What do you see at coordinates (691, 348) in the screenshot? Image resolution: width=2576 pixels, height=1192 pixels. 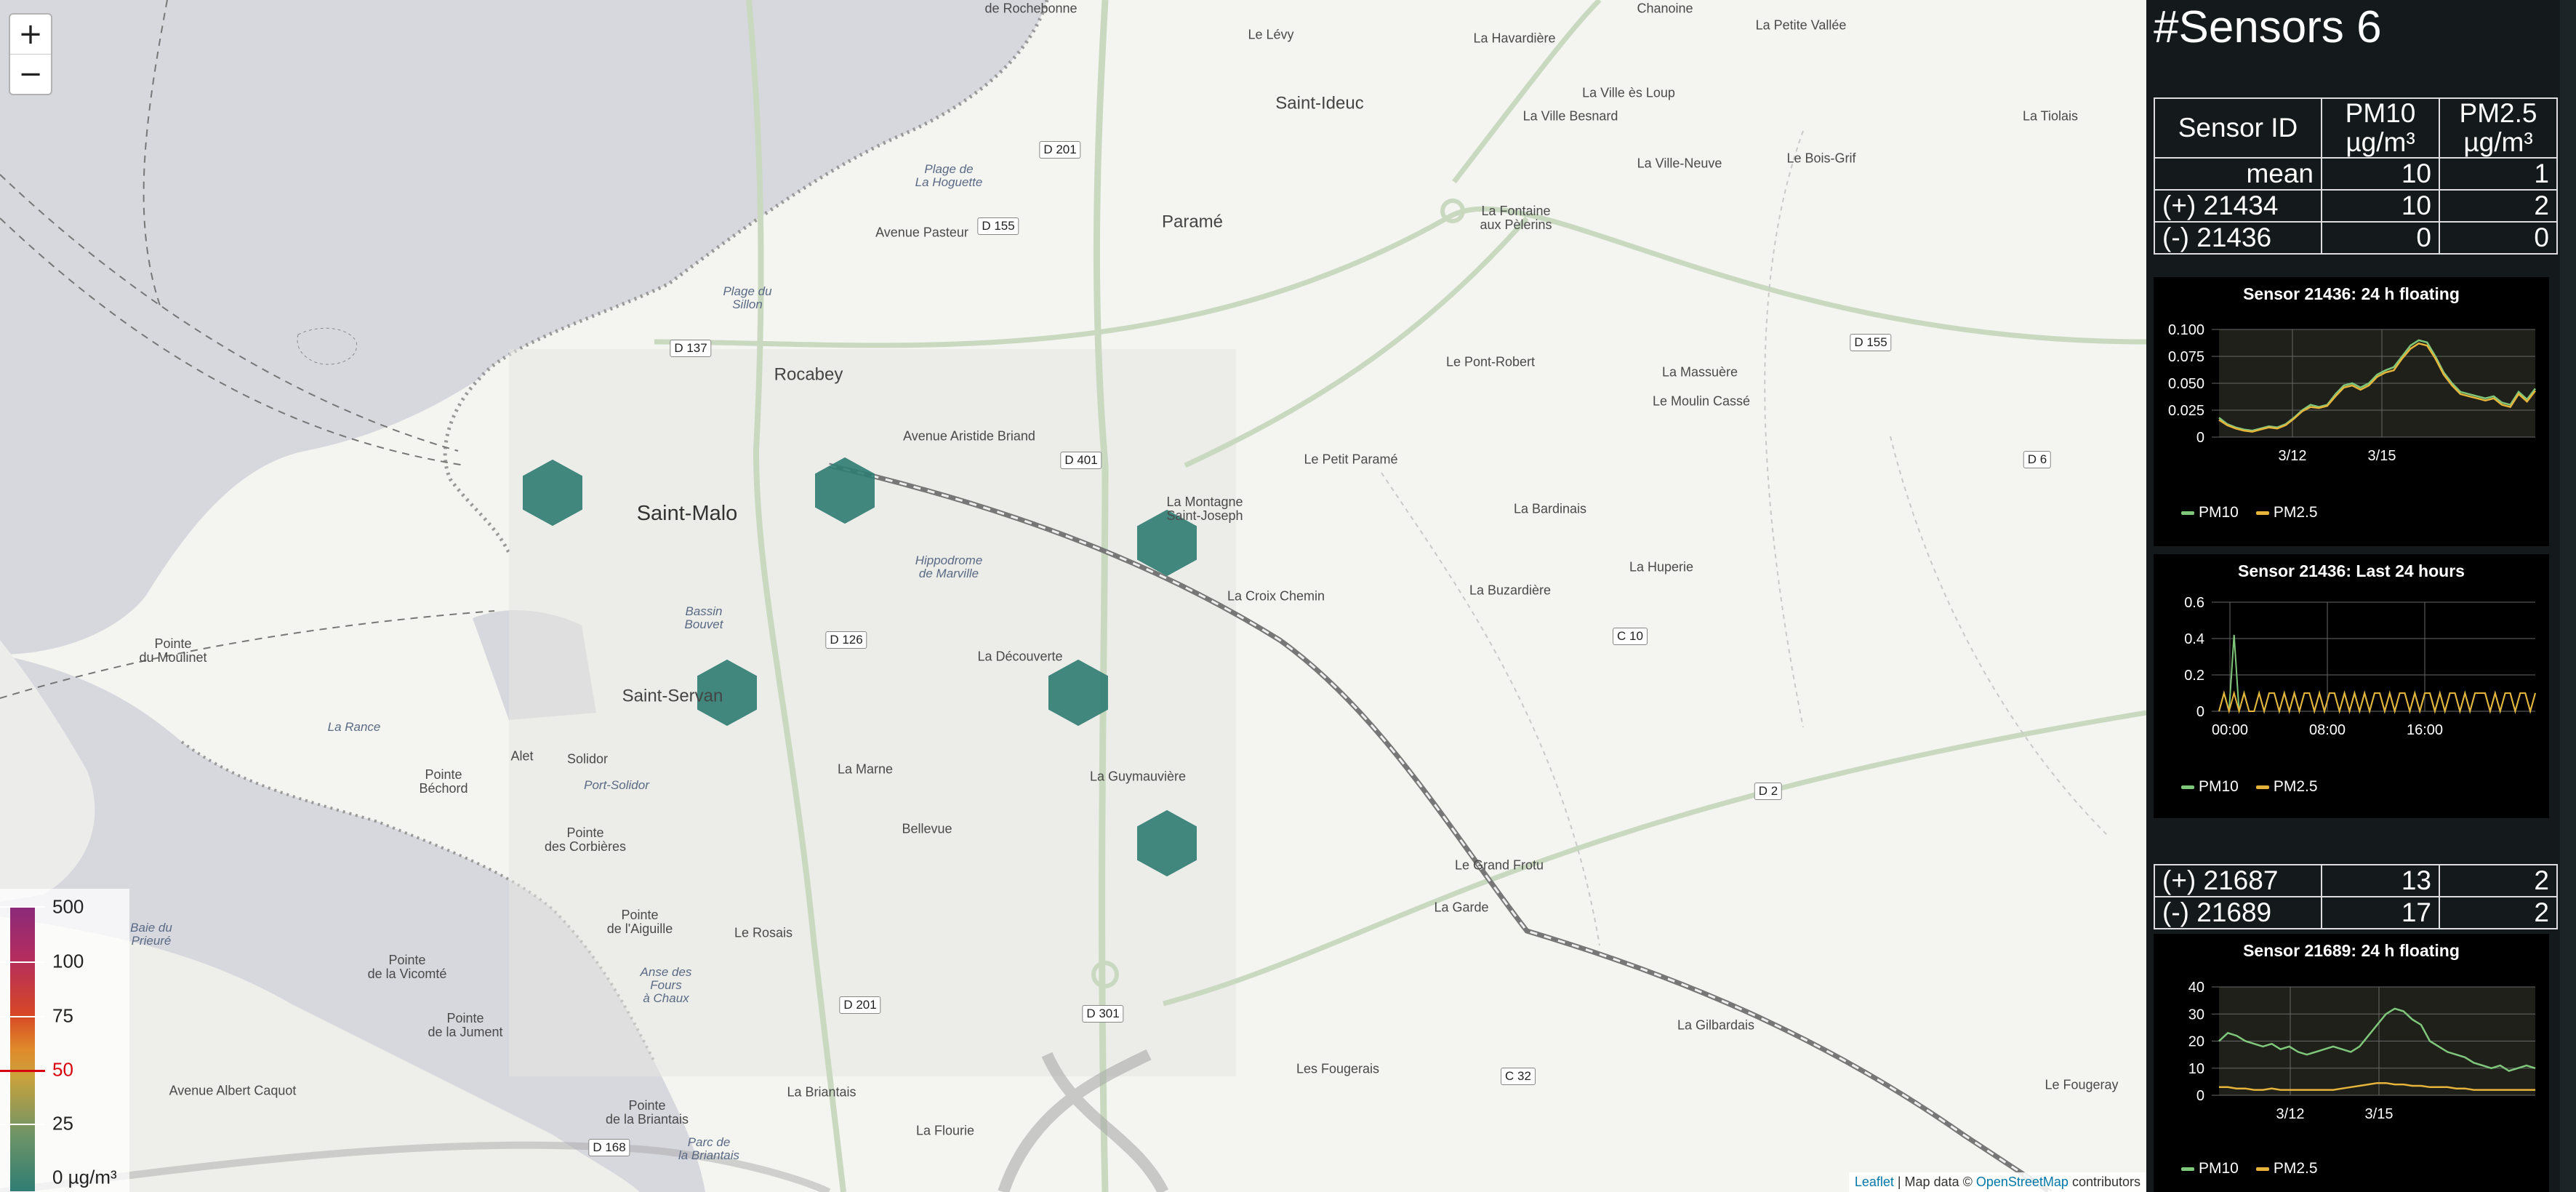 I see `road-label: D 137` at bounding box center [691, 348].